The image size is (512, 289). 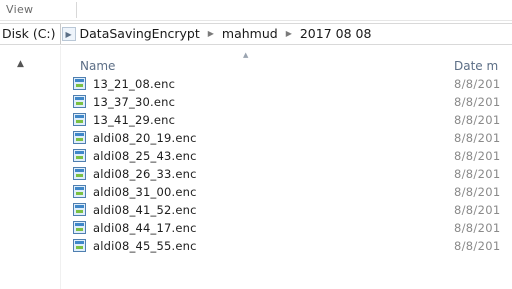 What do you see at coordinates (286, 84) in the screenshot?
I see `file-row: 13_21_08.enc 8/8/201` at bounding box center [286, 84].